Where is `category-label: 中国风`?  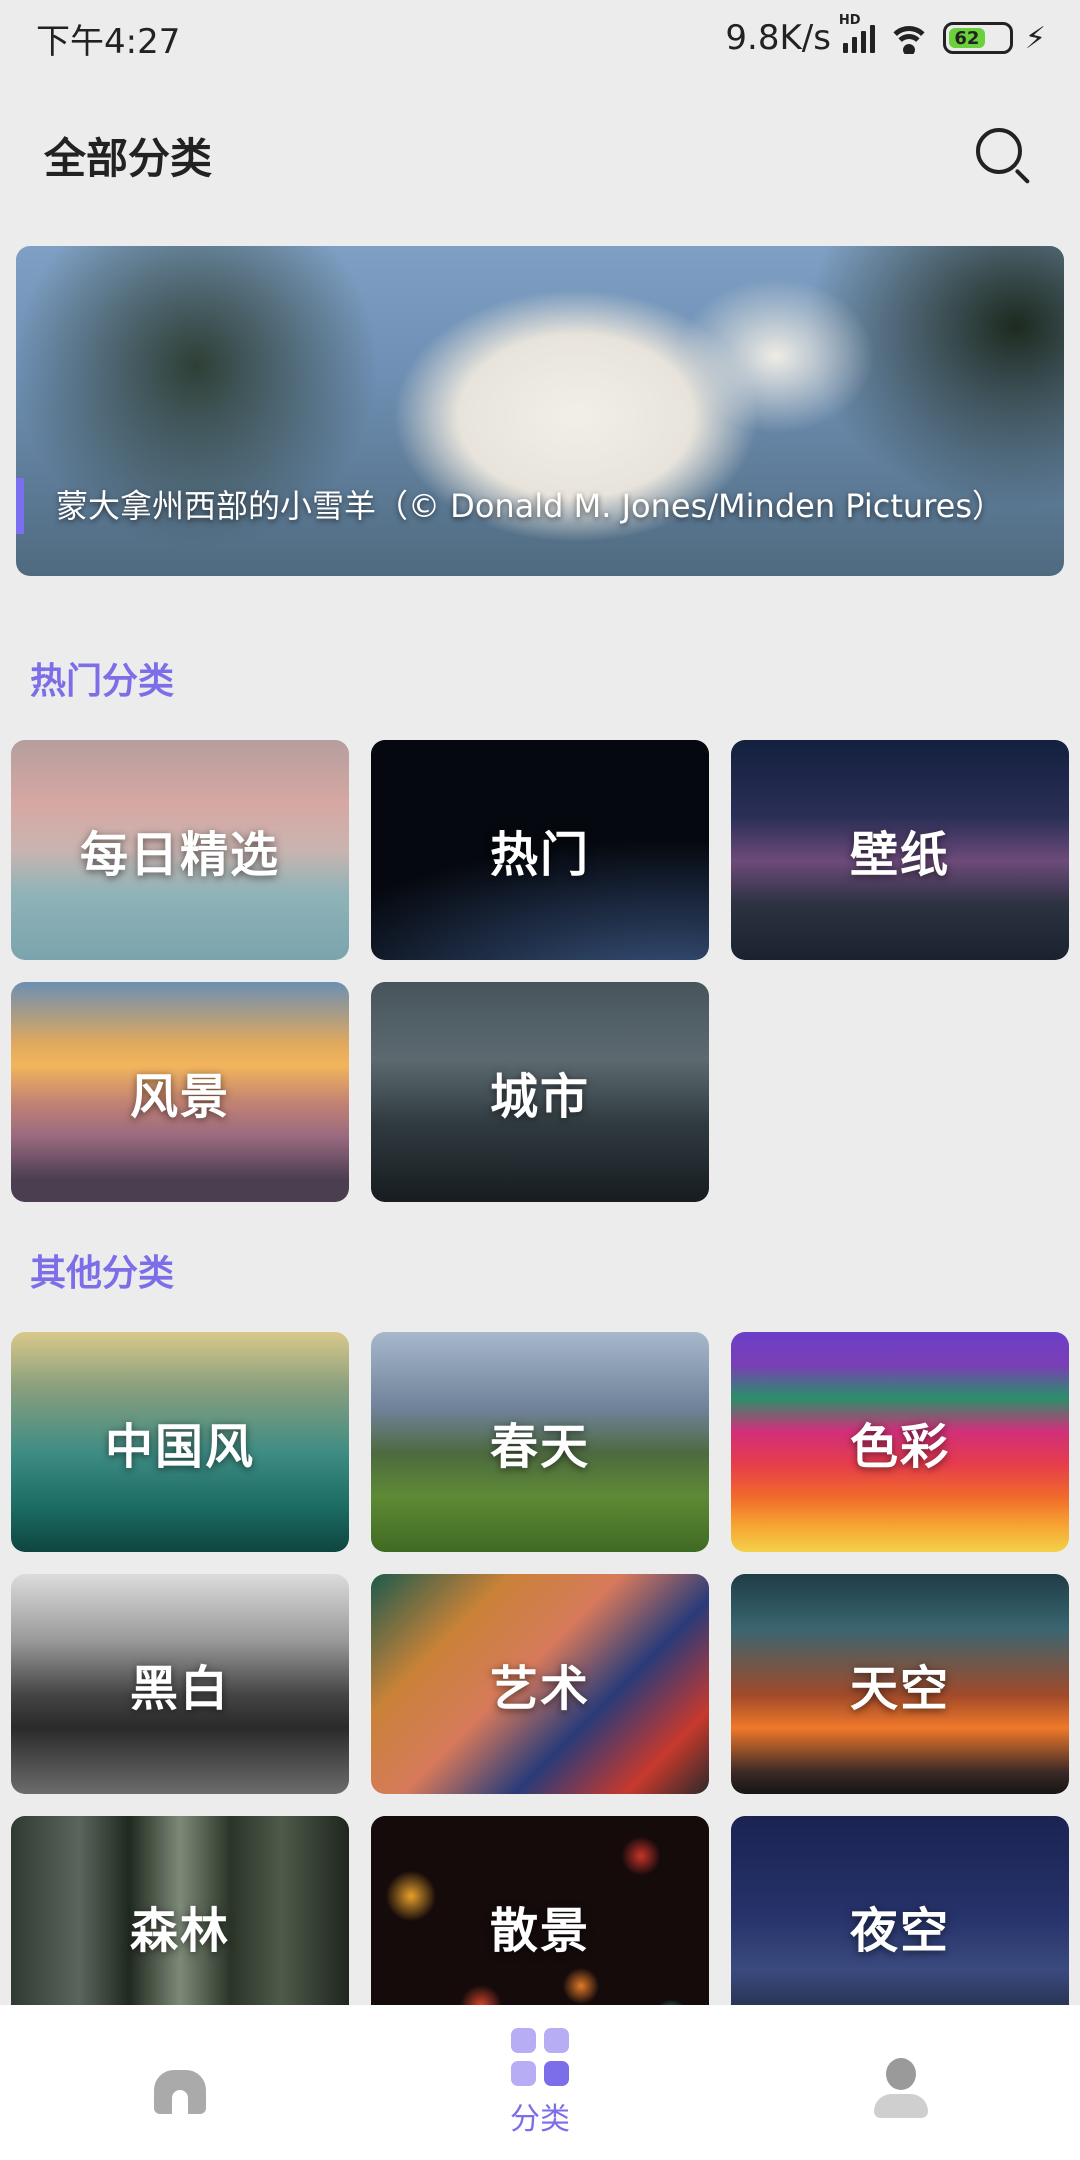 category-label: 中国风 is located at coordinates (179, 1447).